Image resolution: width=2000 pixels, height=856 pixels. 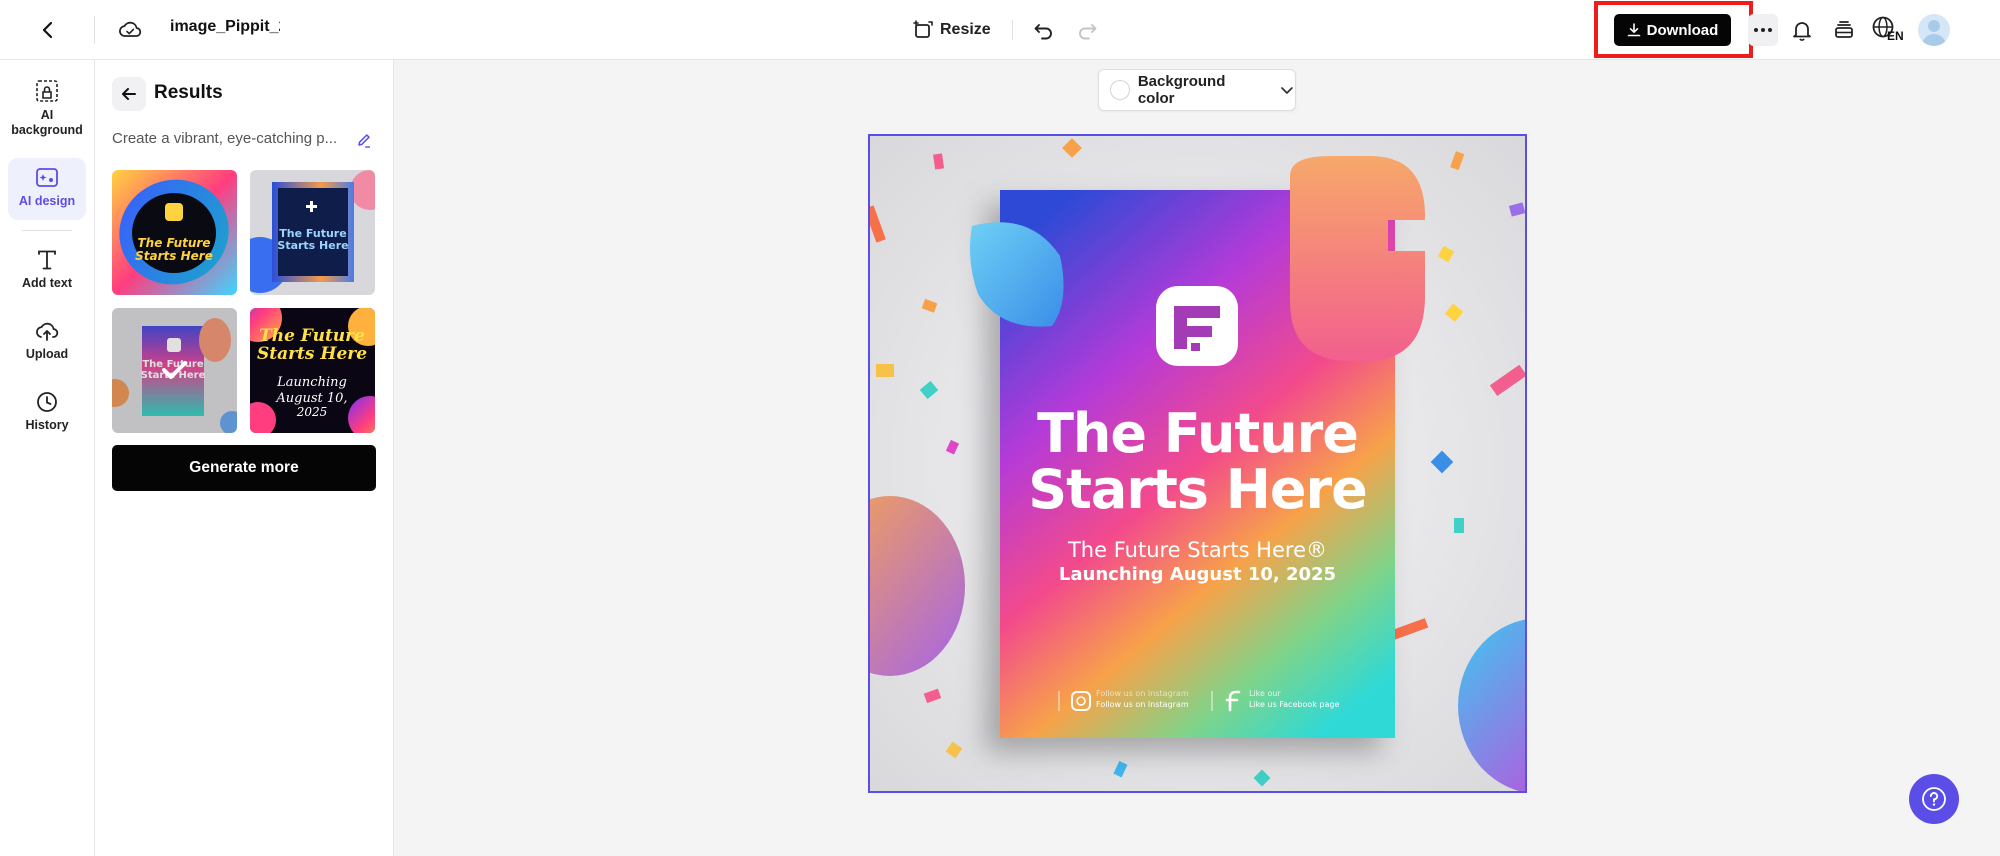 What do you see at coordinates (1197, 574) in the screenshot?
I see `poster-date: Launching August 10, 2025` at bounding box center [1197, 574].